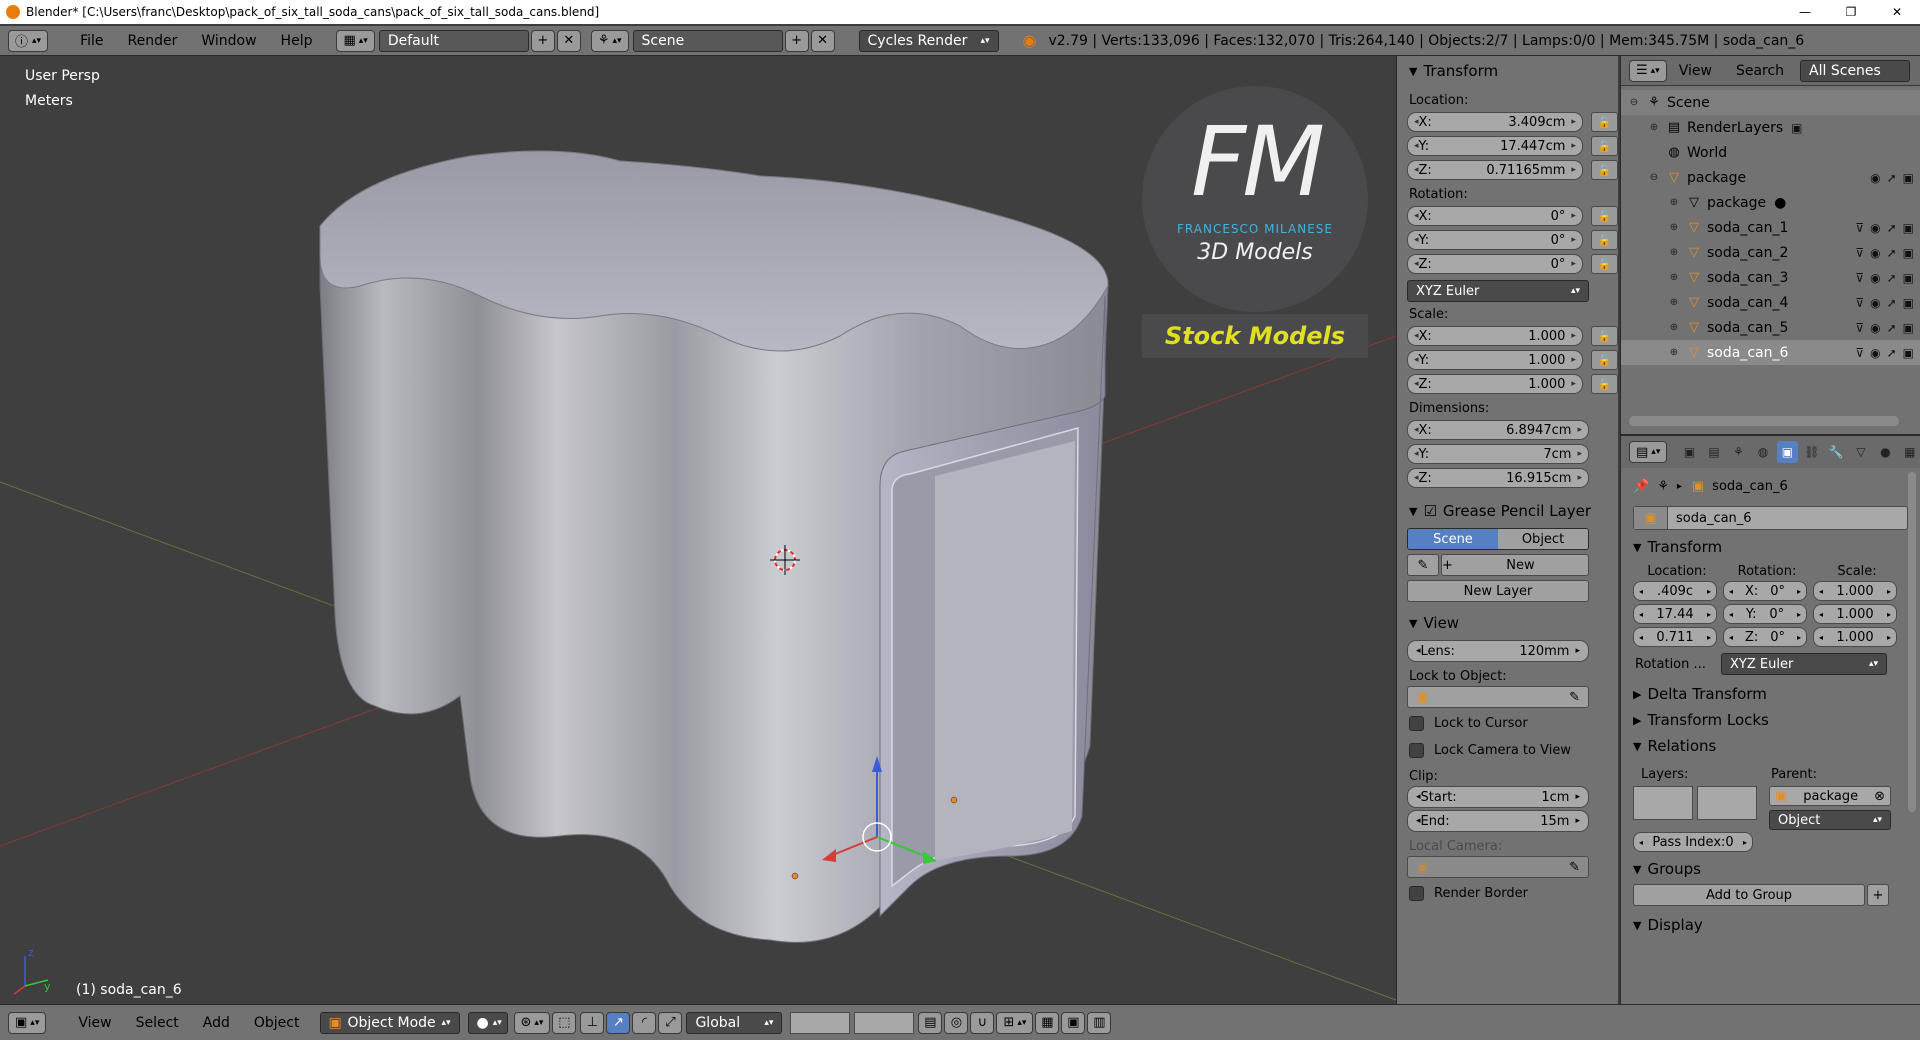 The image size is (1920, 1040). I want to click on obj-rotation-z-field: ◂ Z: 0° ▸, so click(1765, 637).